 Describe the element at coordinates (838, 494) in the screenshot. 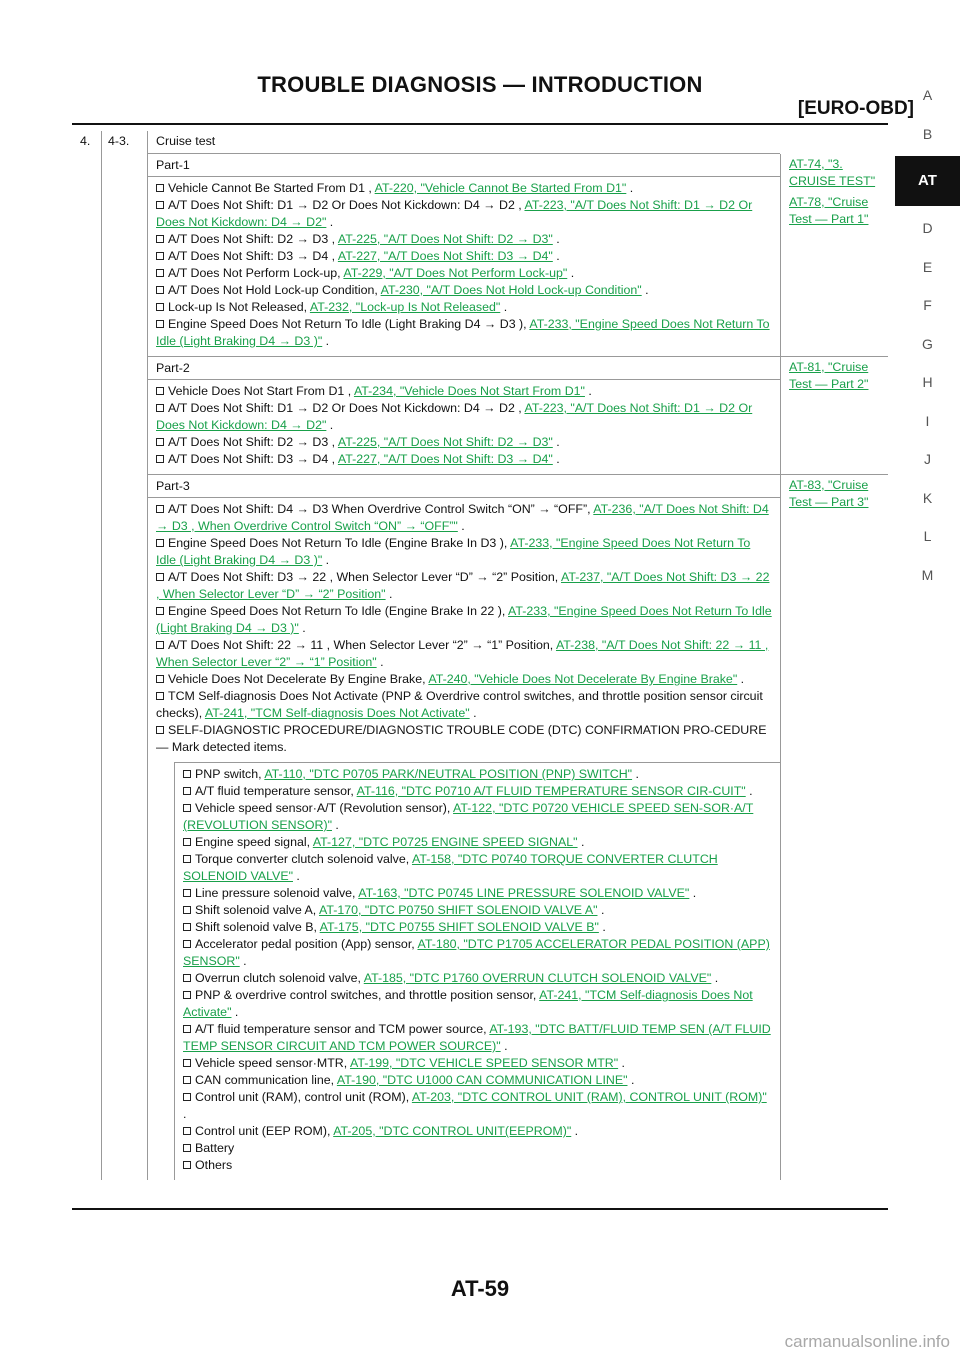

I see `reference-link: AT-83, "Cruise Test — Part 3"` at that location.